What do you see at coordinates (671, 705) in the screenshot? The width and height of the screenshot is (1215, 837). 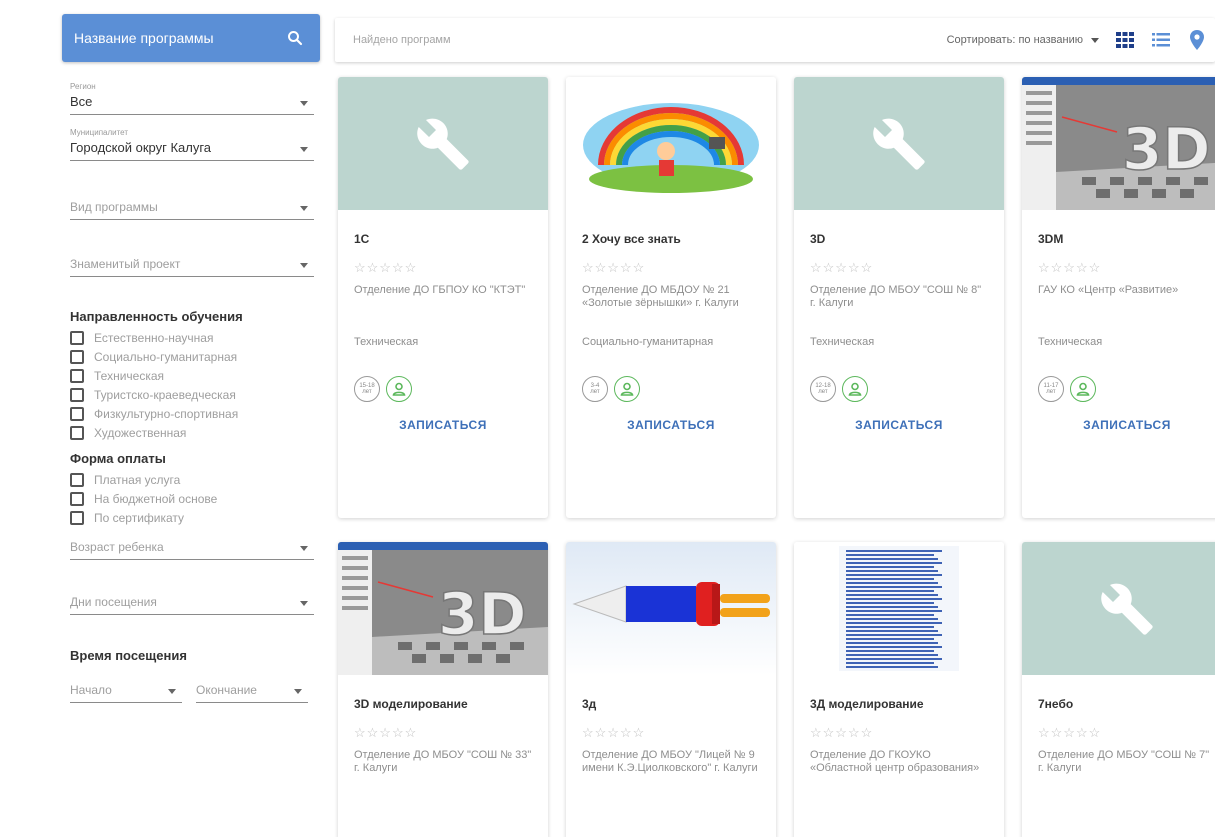 I see `program-title: 3д` at bounding box center [671, 705].